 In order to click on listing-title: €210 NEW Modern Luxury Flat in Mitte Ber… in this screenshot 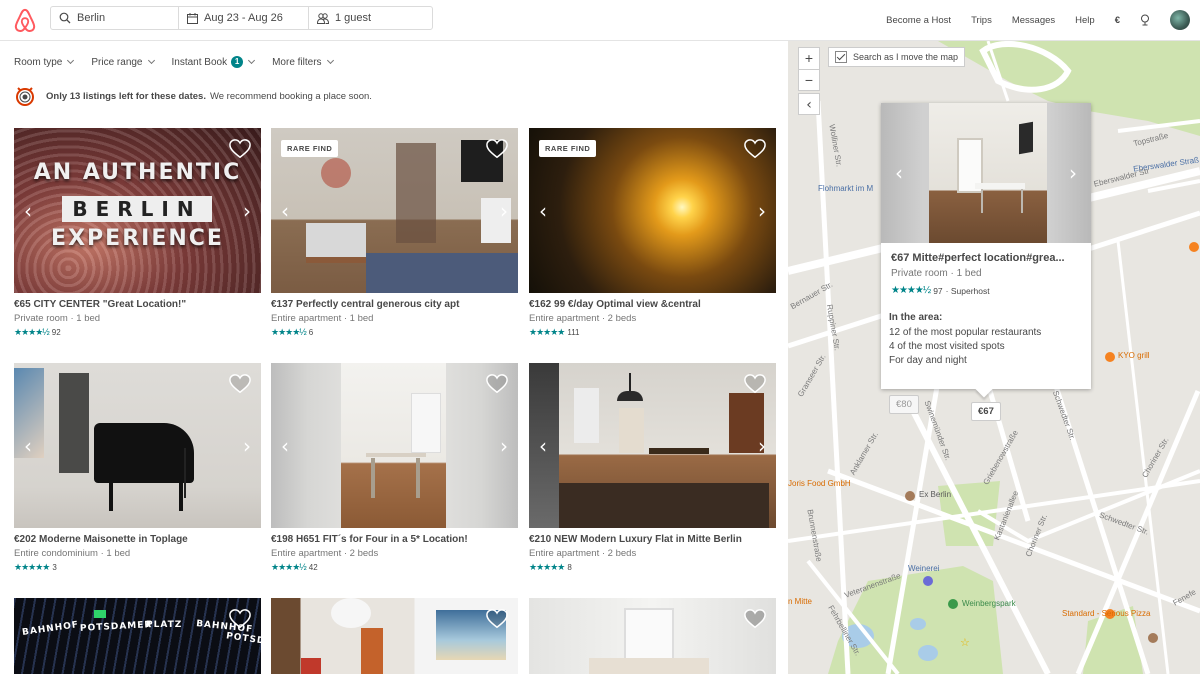, I will do `click(652, 539)`.